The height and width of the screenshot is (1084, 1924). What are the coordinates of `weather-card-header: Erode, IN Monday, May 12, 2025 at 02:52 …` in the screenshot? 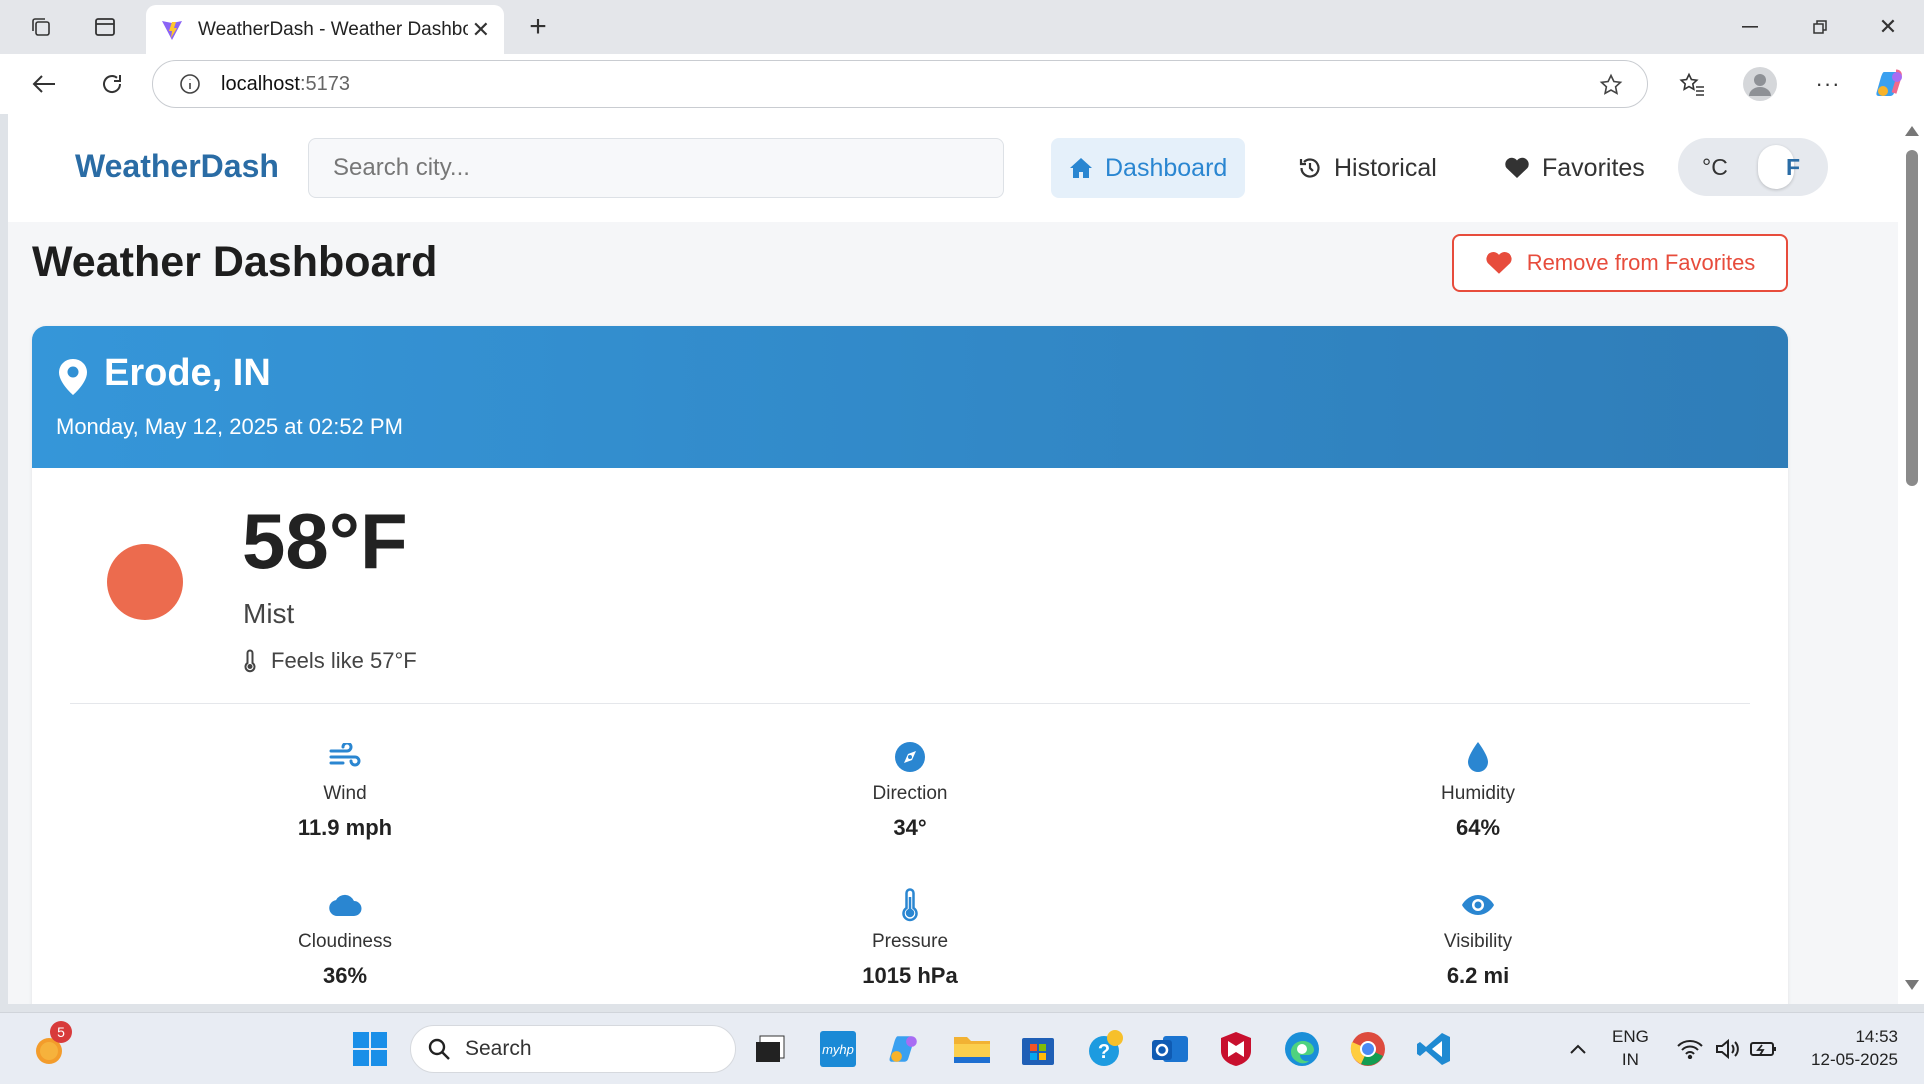 It's located at (910, 397).